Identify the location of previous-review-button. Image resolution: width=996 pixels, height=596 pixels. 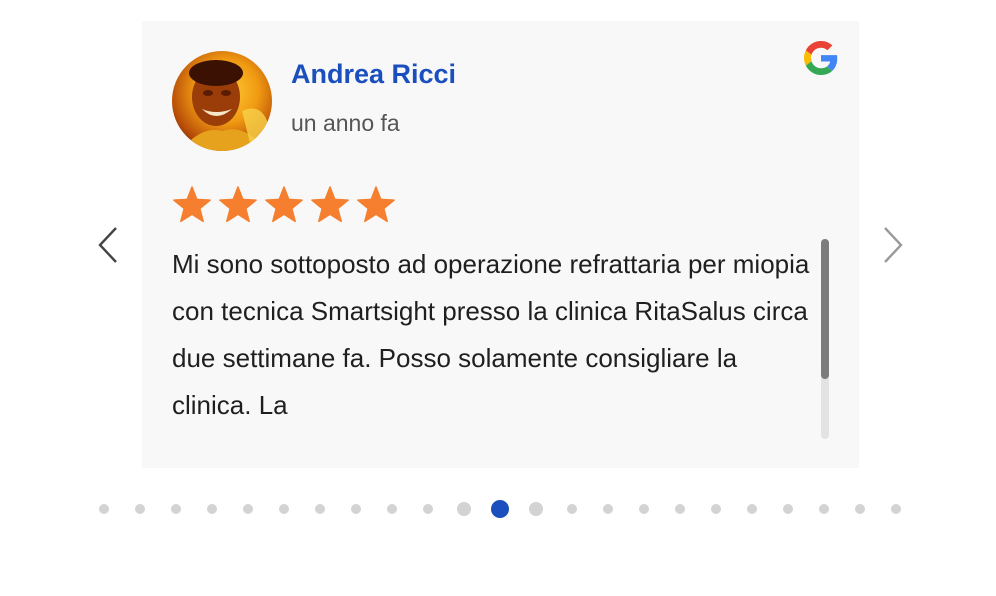
(109, 245).